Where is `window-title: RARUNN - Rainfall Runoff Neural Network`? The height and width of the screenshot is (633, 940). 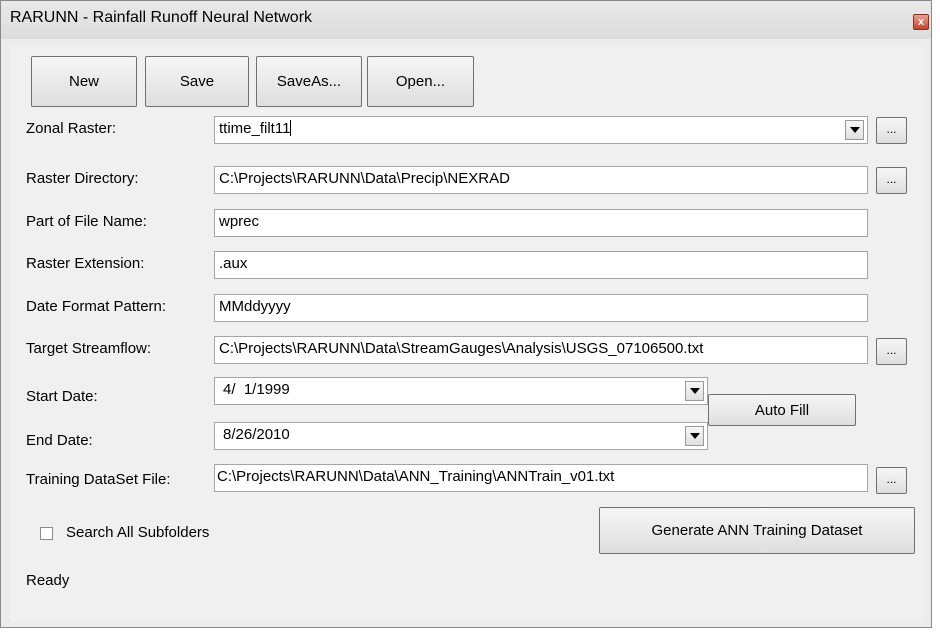
window-title: RARUNN - Rainfall Runoff Neural Network is located at coordinates (161, 17).